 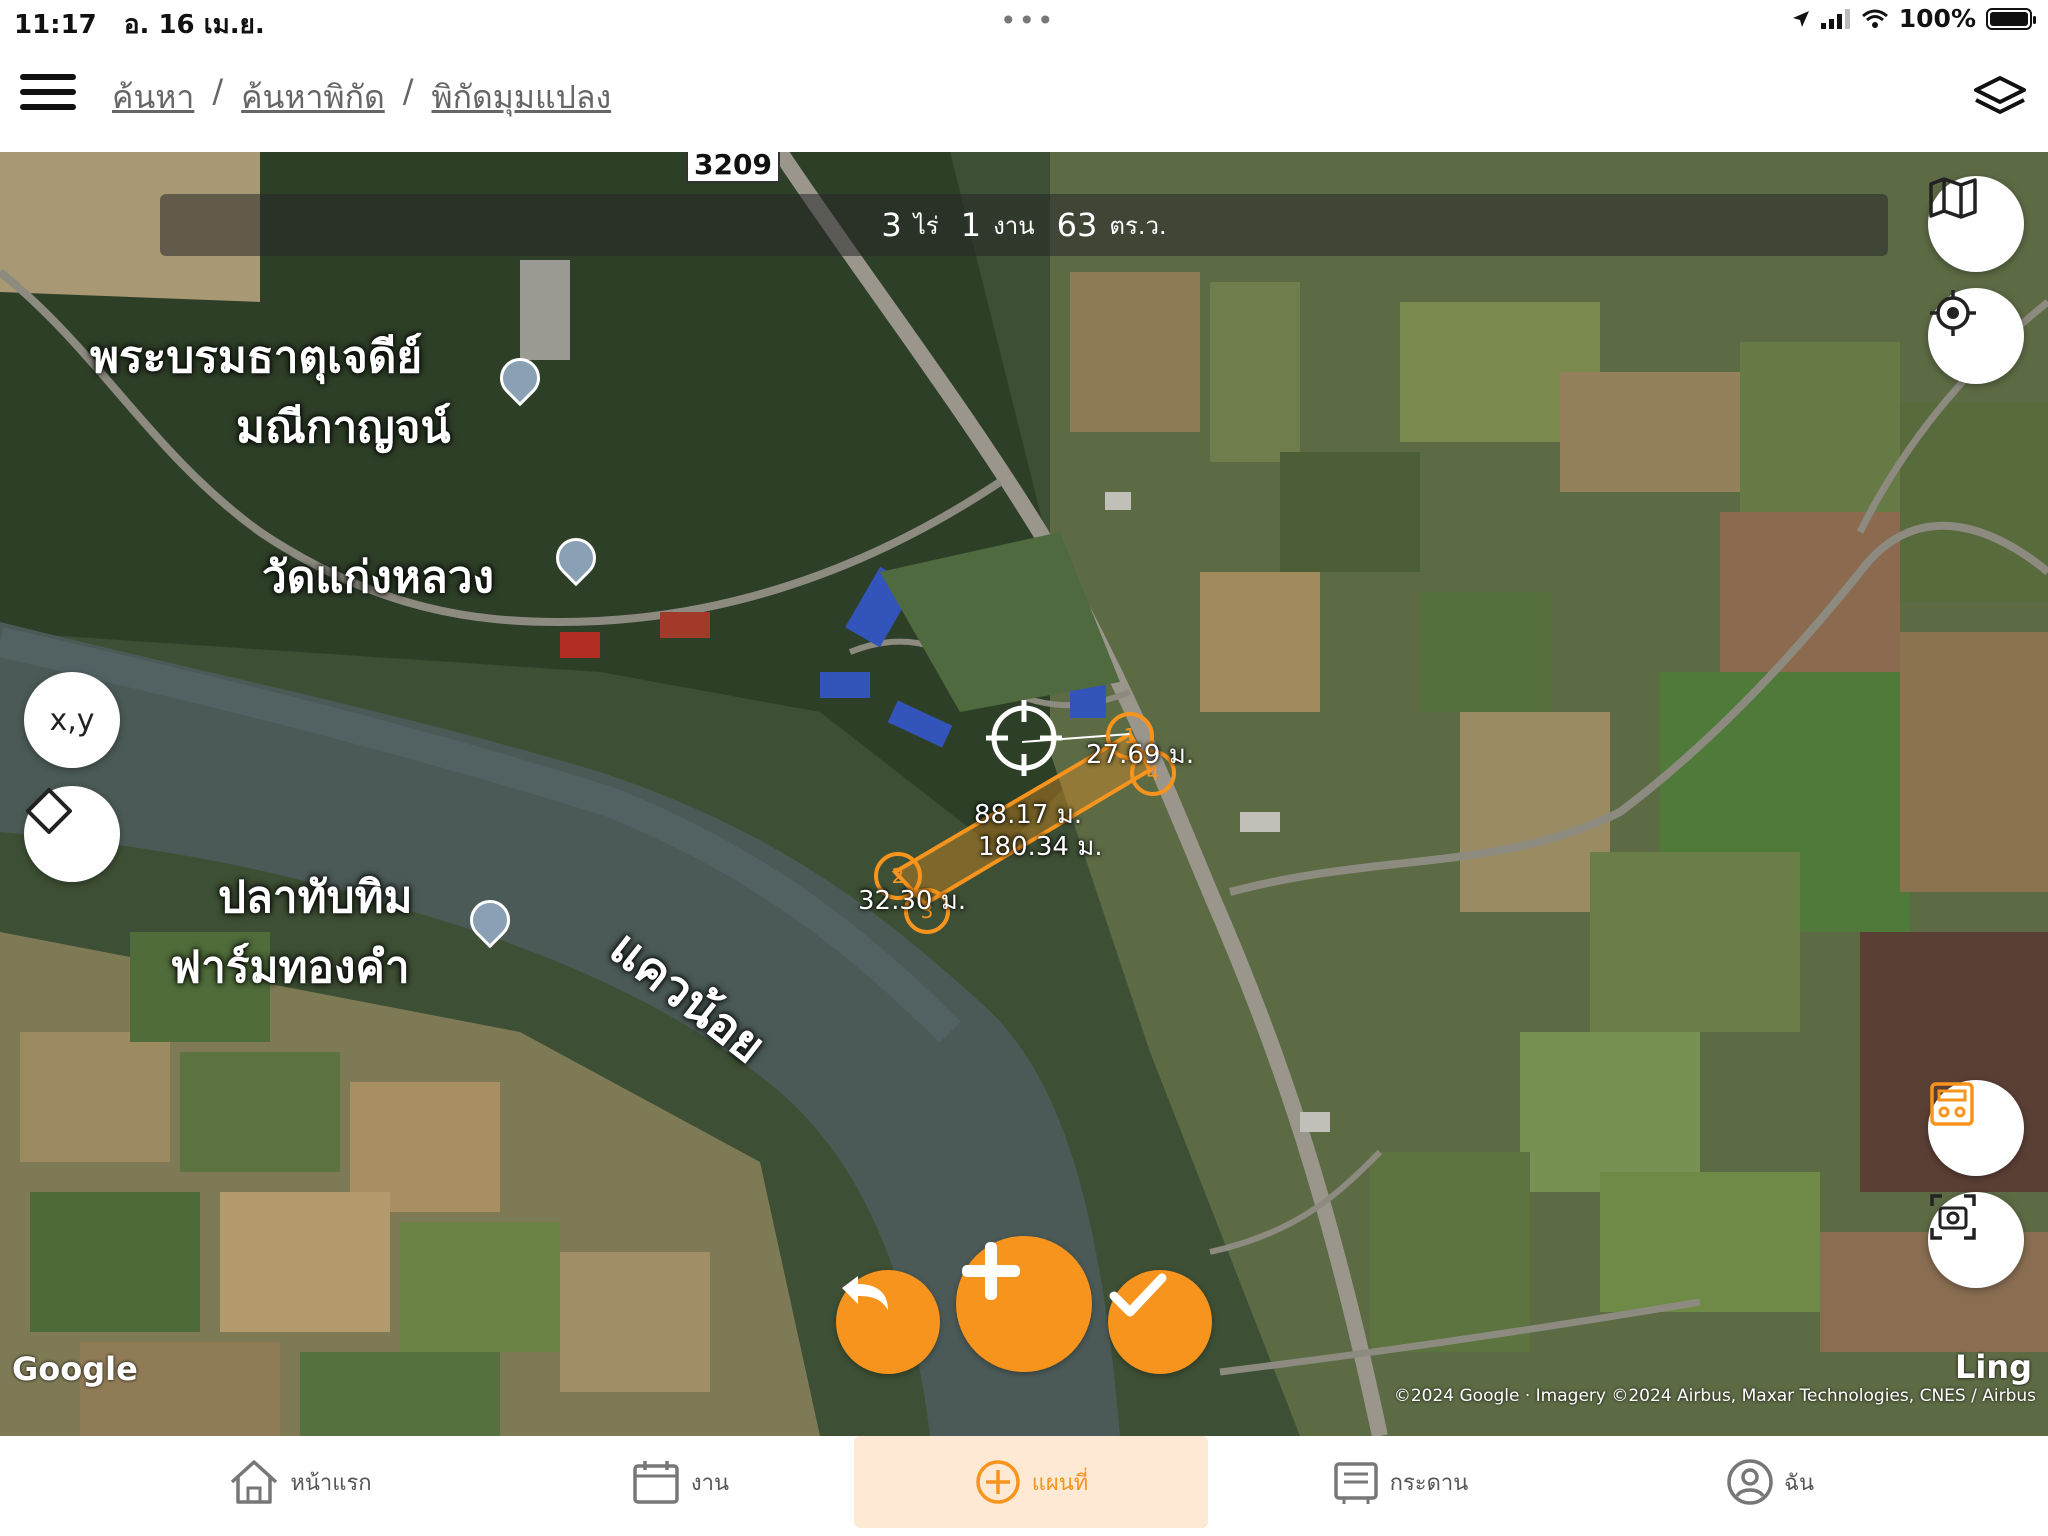 I want to click on nav-item-me: ฉัน, so click(x=1770, y=1482).